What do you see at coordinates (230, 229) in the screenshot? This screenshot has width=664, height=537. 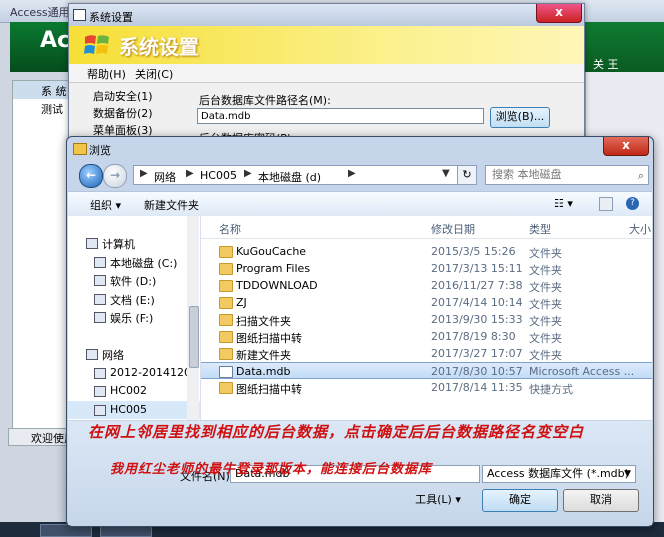 I see `column-name: 名称` at bounding box center [230, 229].